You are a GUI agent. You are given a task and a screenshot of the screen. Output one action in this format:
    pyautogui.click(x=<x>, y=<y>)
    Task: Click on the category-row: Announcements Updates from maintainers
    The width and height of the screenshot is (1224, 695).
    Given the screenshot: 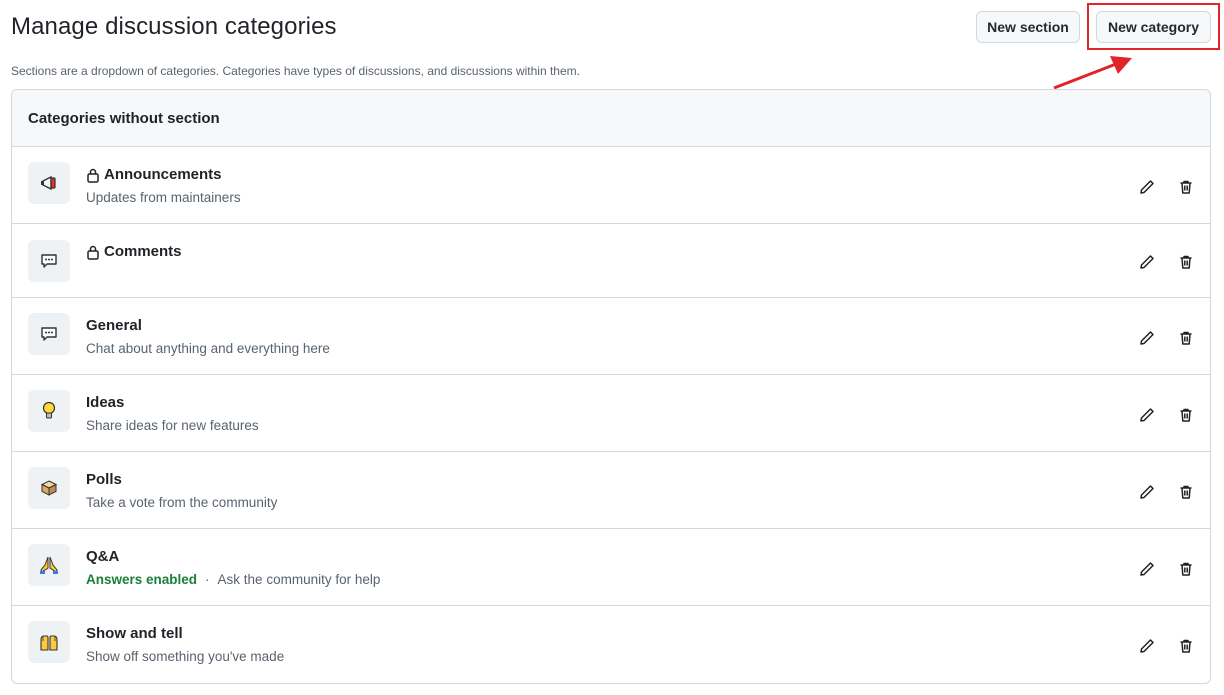 What is the action you would take?
    pyautogui.click(x=611, y=185)
    